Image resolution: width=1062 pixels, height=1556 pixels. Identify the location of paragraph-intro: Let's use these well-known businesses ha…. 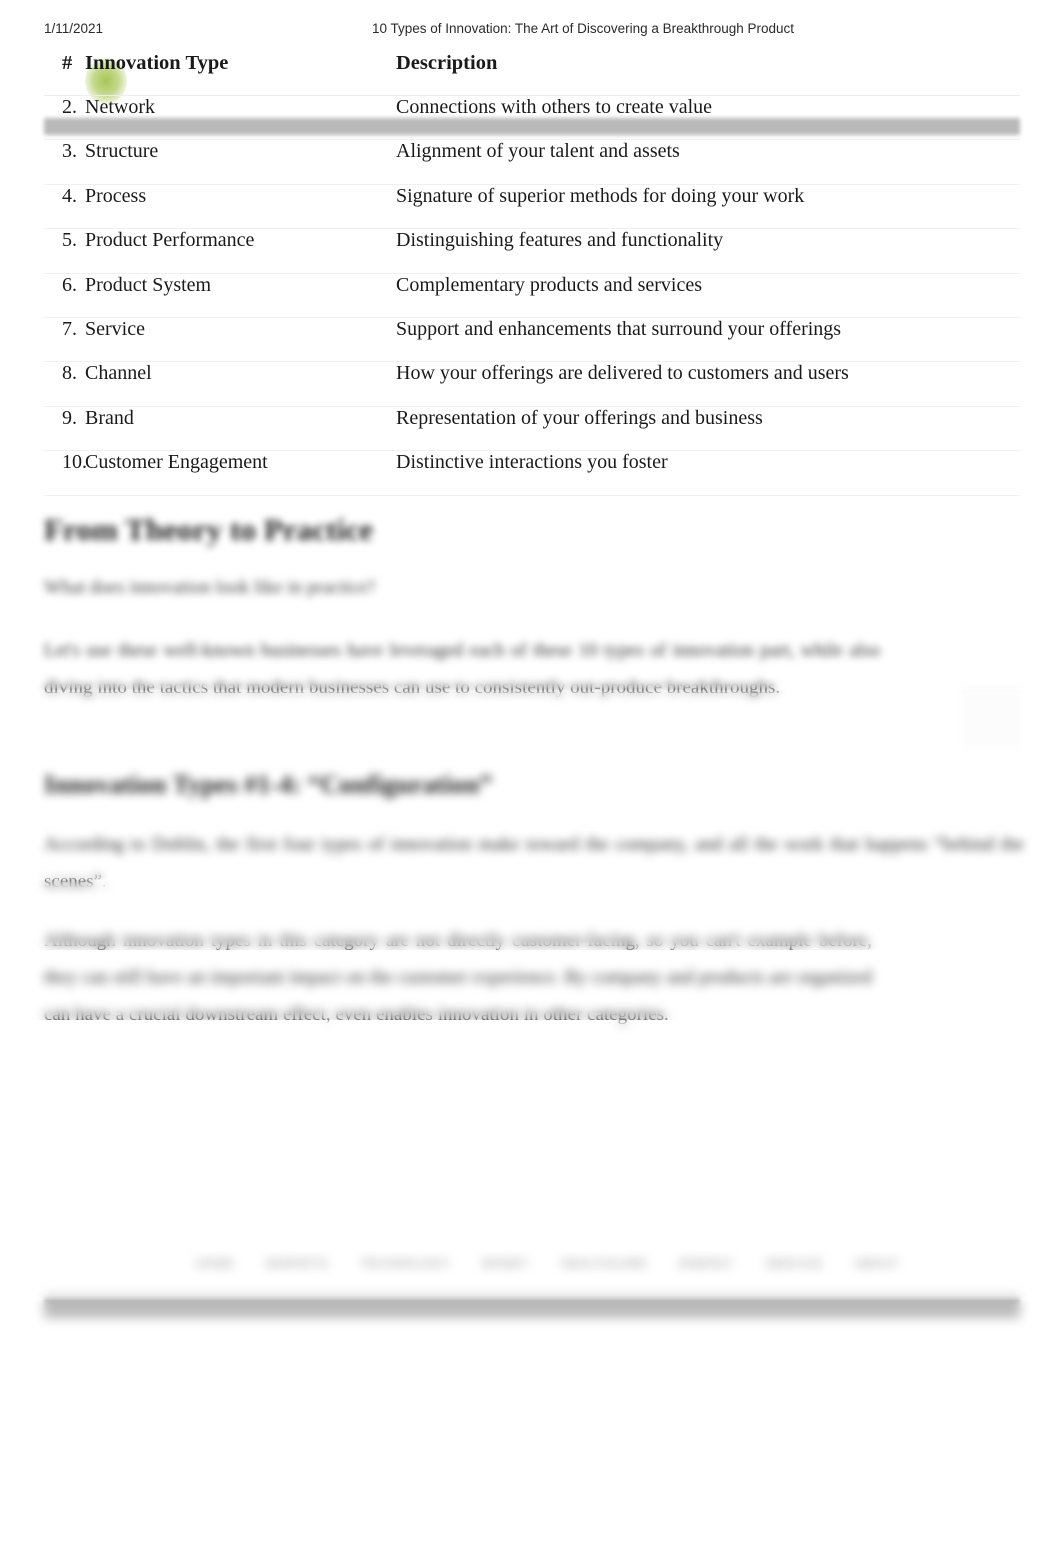
(462, 669).